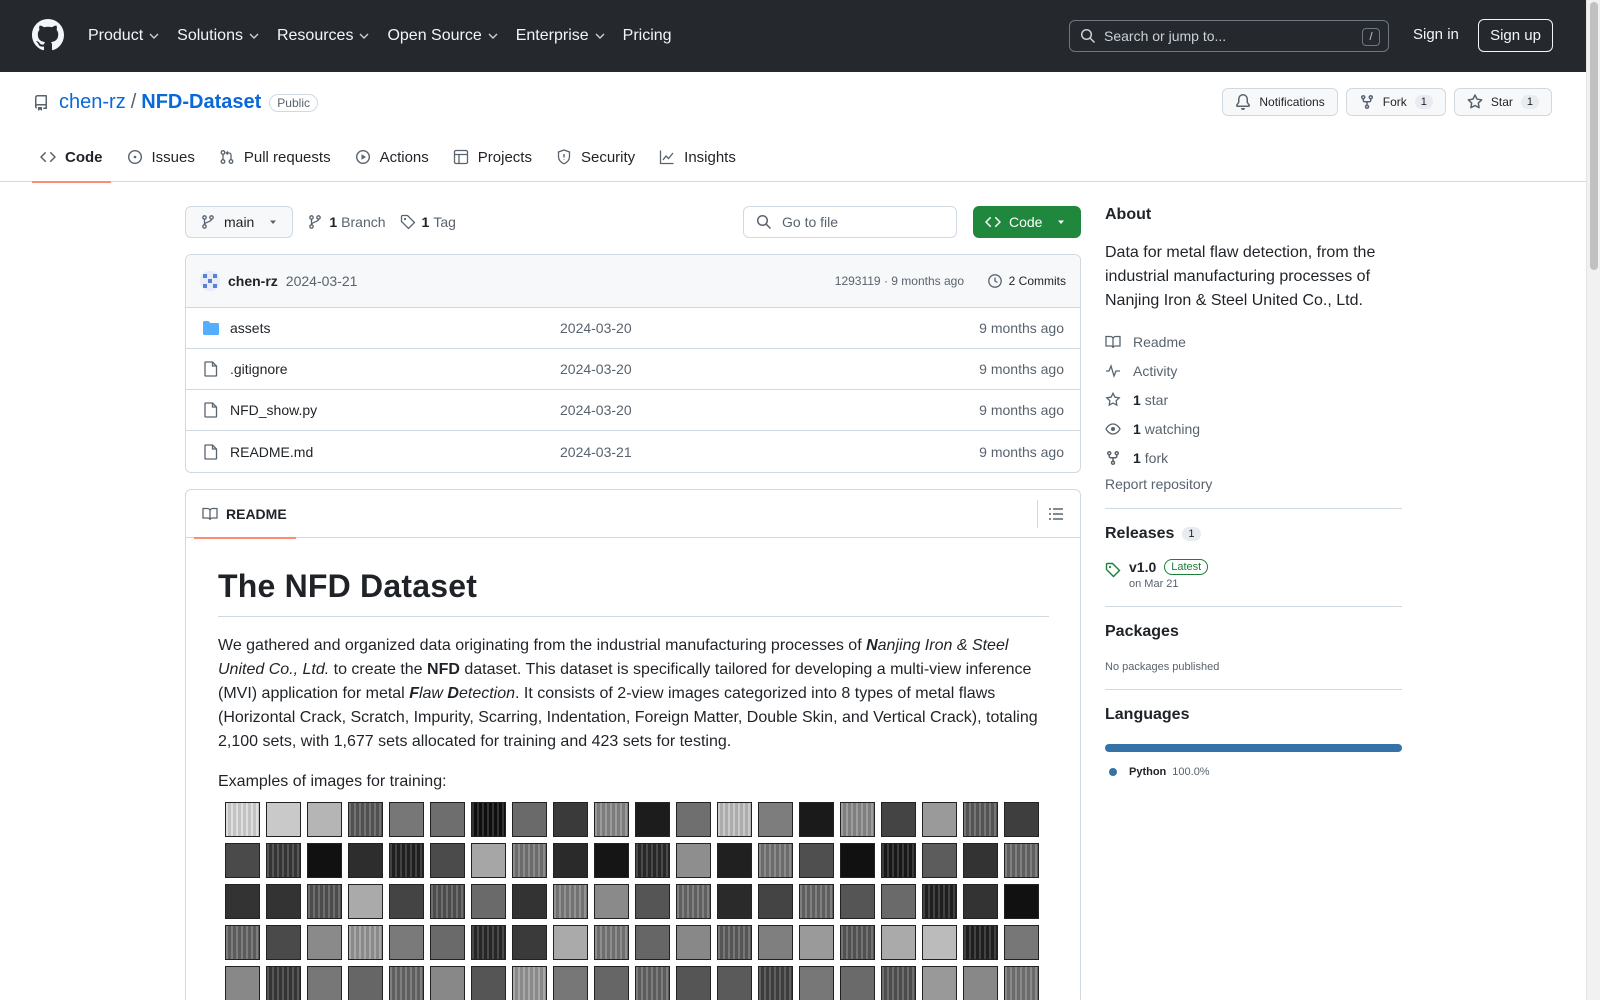 Image resolution: width=1600 pixels, height=1000 pixels. I want to click on go-to-file-input: Go to file, so click(850, 222).